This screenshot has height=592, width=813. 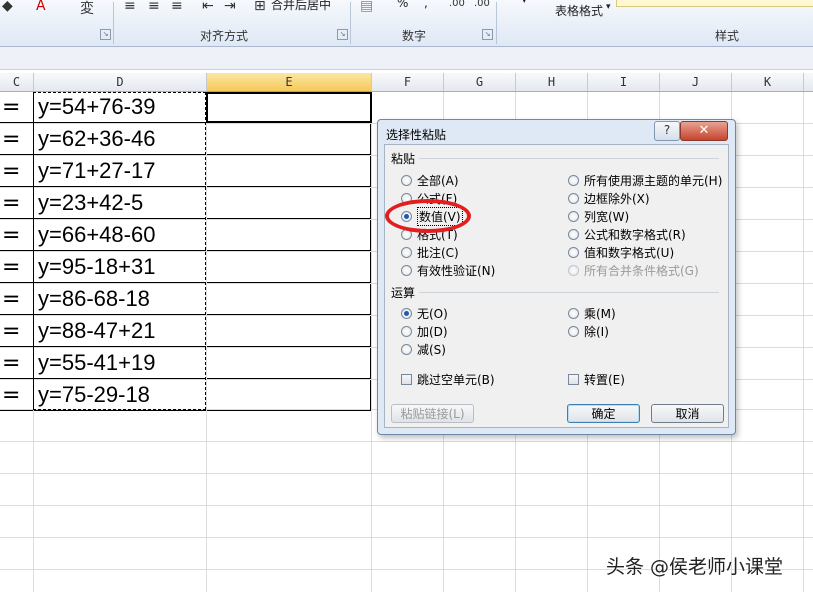 I want to click on paste-comments-option: 批注(C), so click(x=430, y=252).